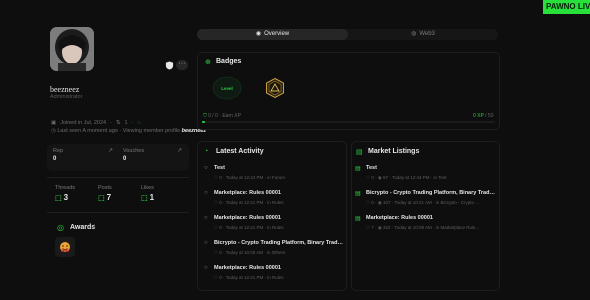 The image size is (590, 300). I want to click on tab-overview-label: Overview, so click(277, 34).